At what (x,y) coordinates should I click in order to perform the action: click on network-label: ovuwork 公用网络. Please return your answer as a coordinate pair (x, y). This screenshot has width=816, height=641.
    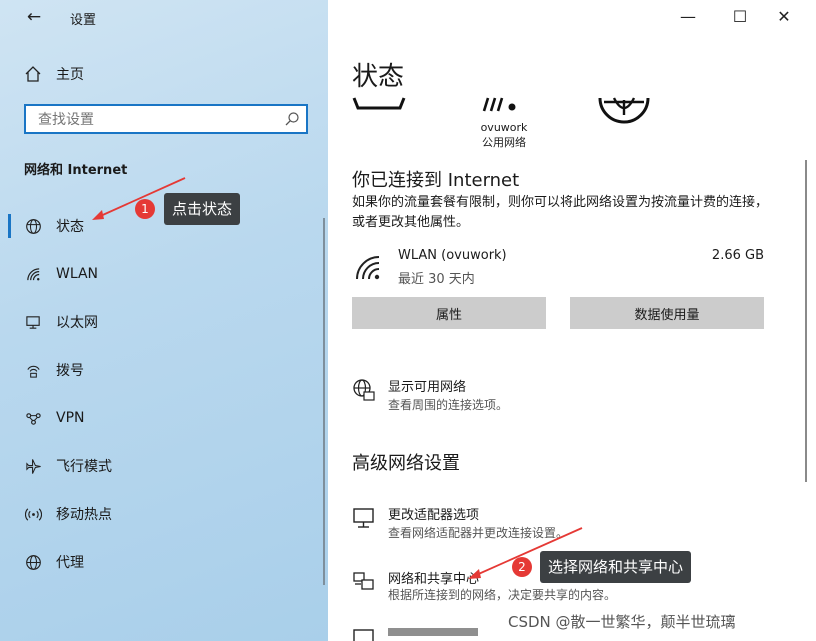
    Looking at the image, I should click on (504, 135).